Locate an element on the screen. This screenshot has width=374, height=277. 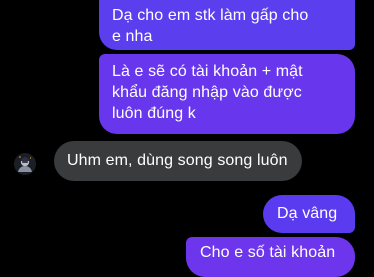
message-bubble-outgoing: Dạ vâng is located at coordinates (309, 214).